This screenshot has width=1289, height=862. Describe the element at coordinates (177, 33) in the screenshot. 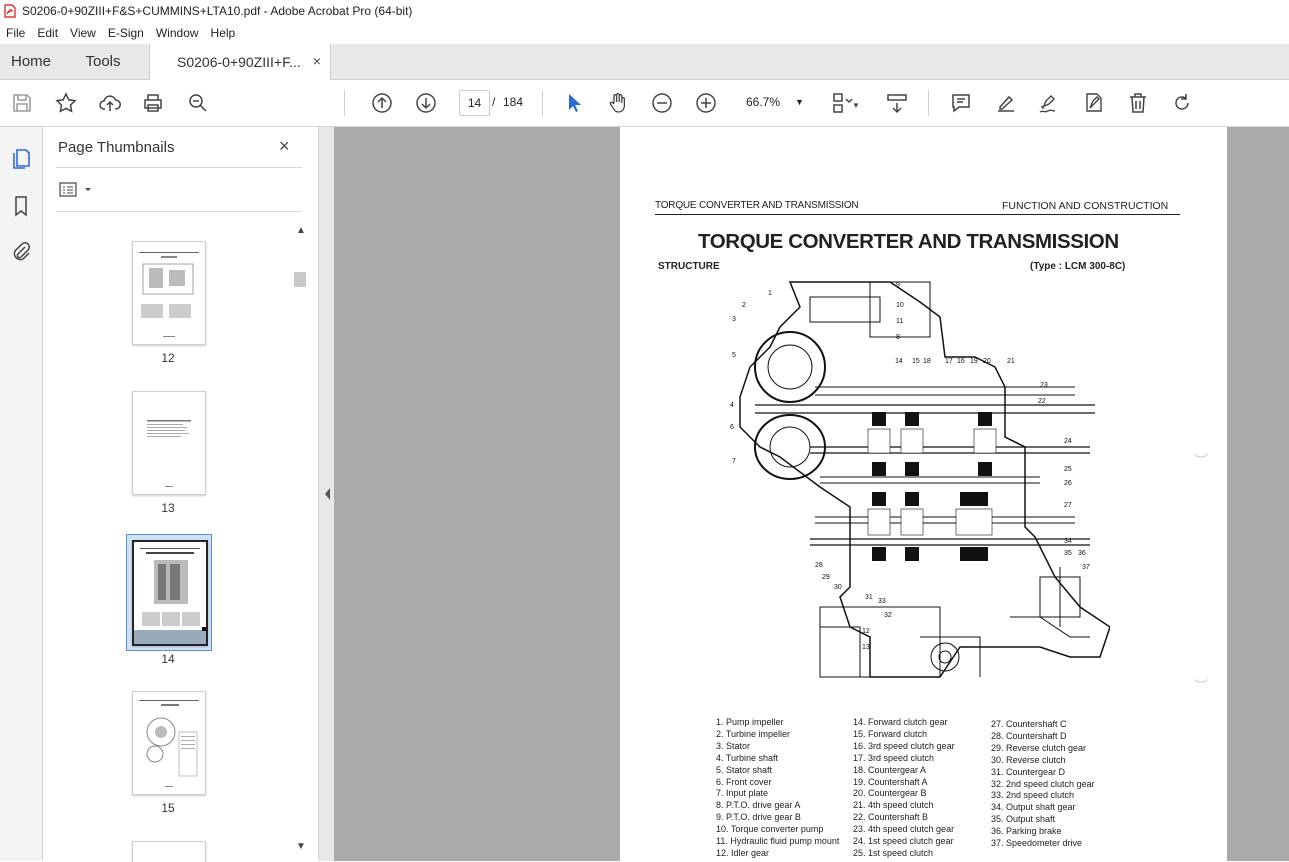

I see `menu-window: Window` at that location.